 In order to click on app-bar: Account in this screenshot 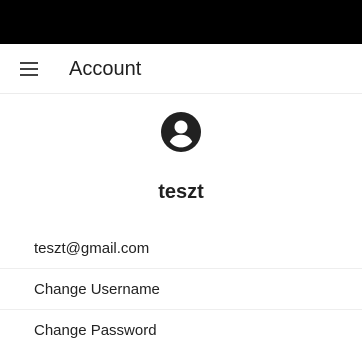, I will do `click(181, 69)`.